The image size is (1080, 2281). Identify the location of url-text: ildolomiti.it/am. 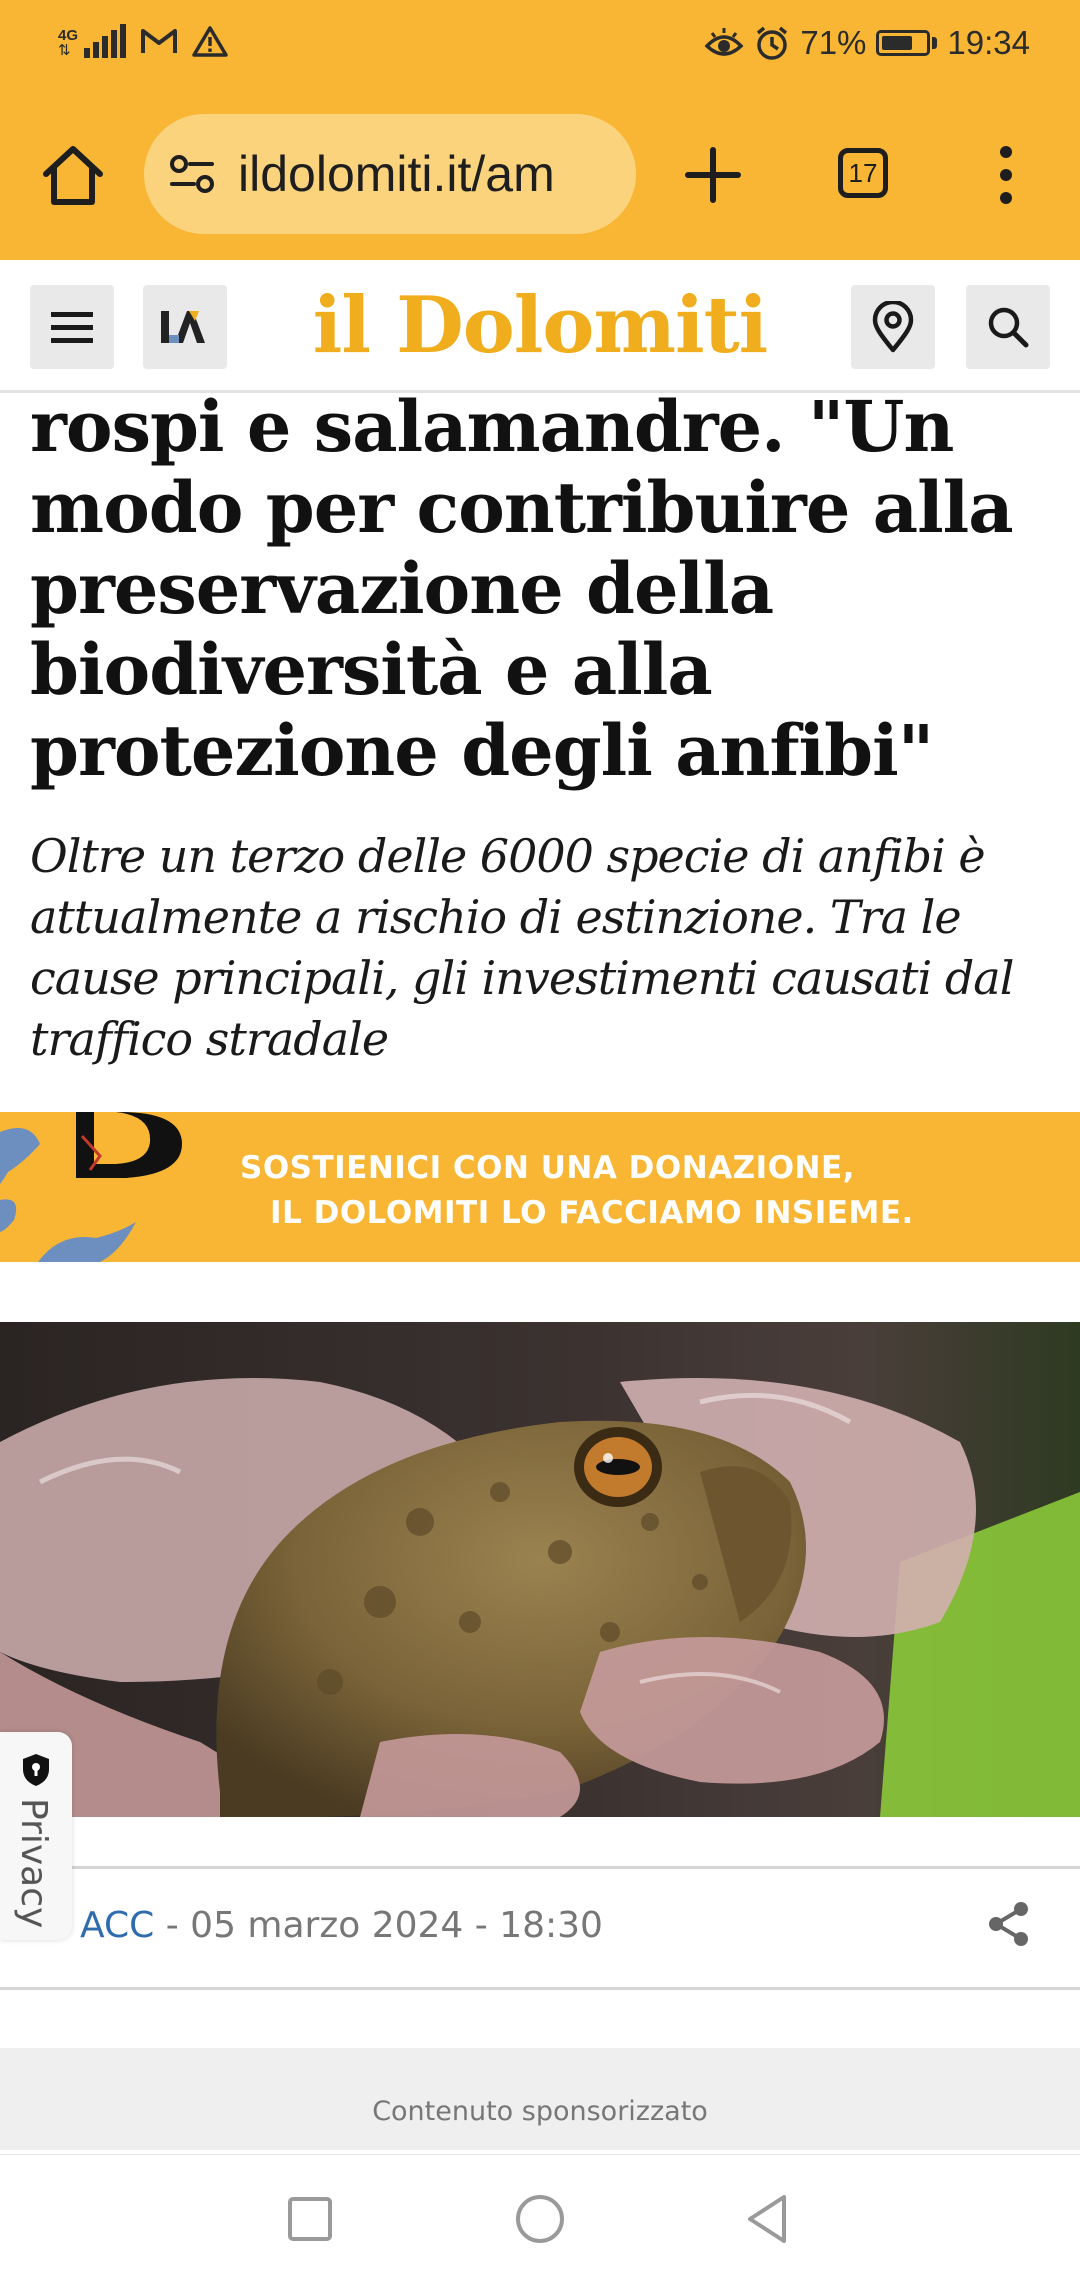
(396, 174).